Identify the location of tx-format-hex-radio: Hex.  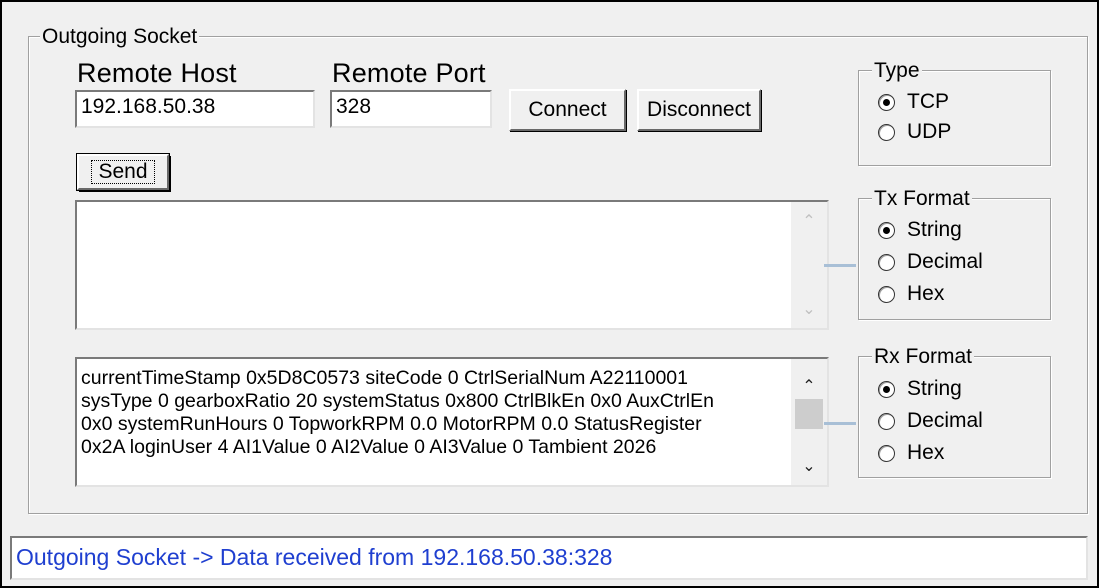
(911, 294).